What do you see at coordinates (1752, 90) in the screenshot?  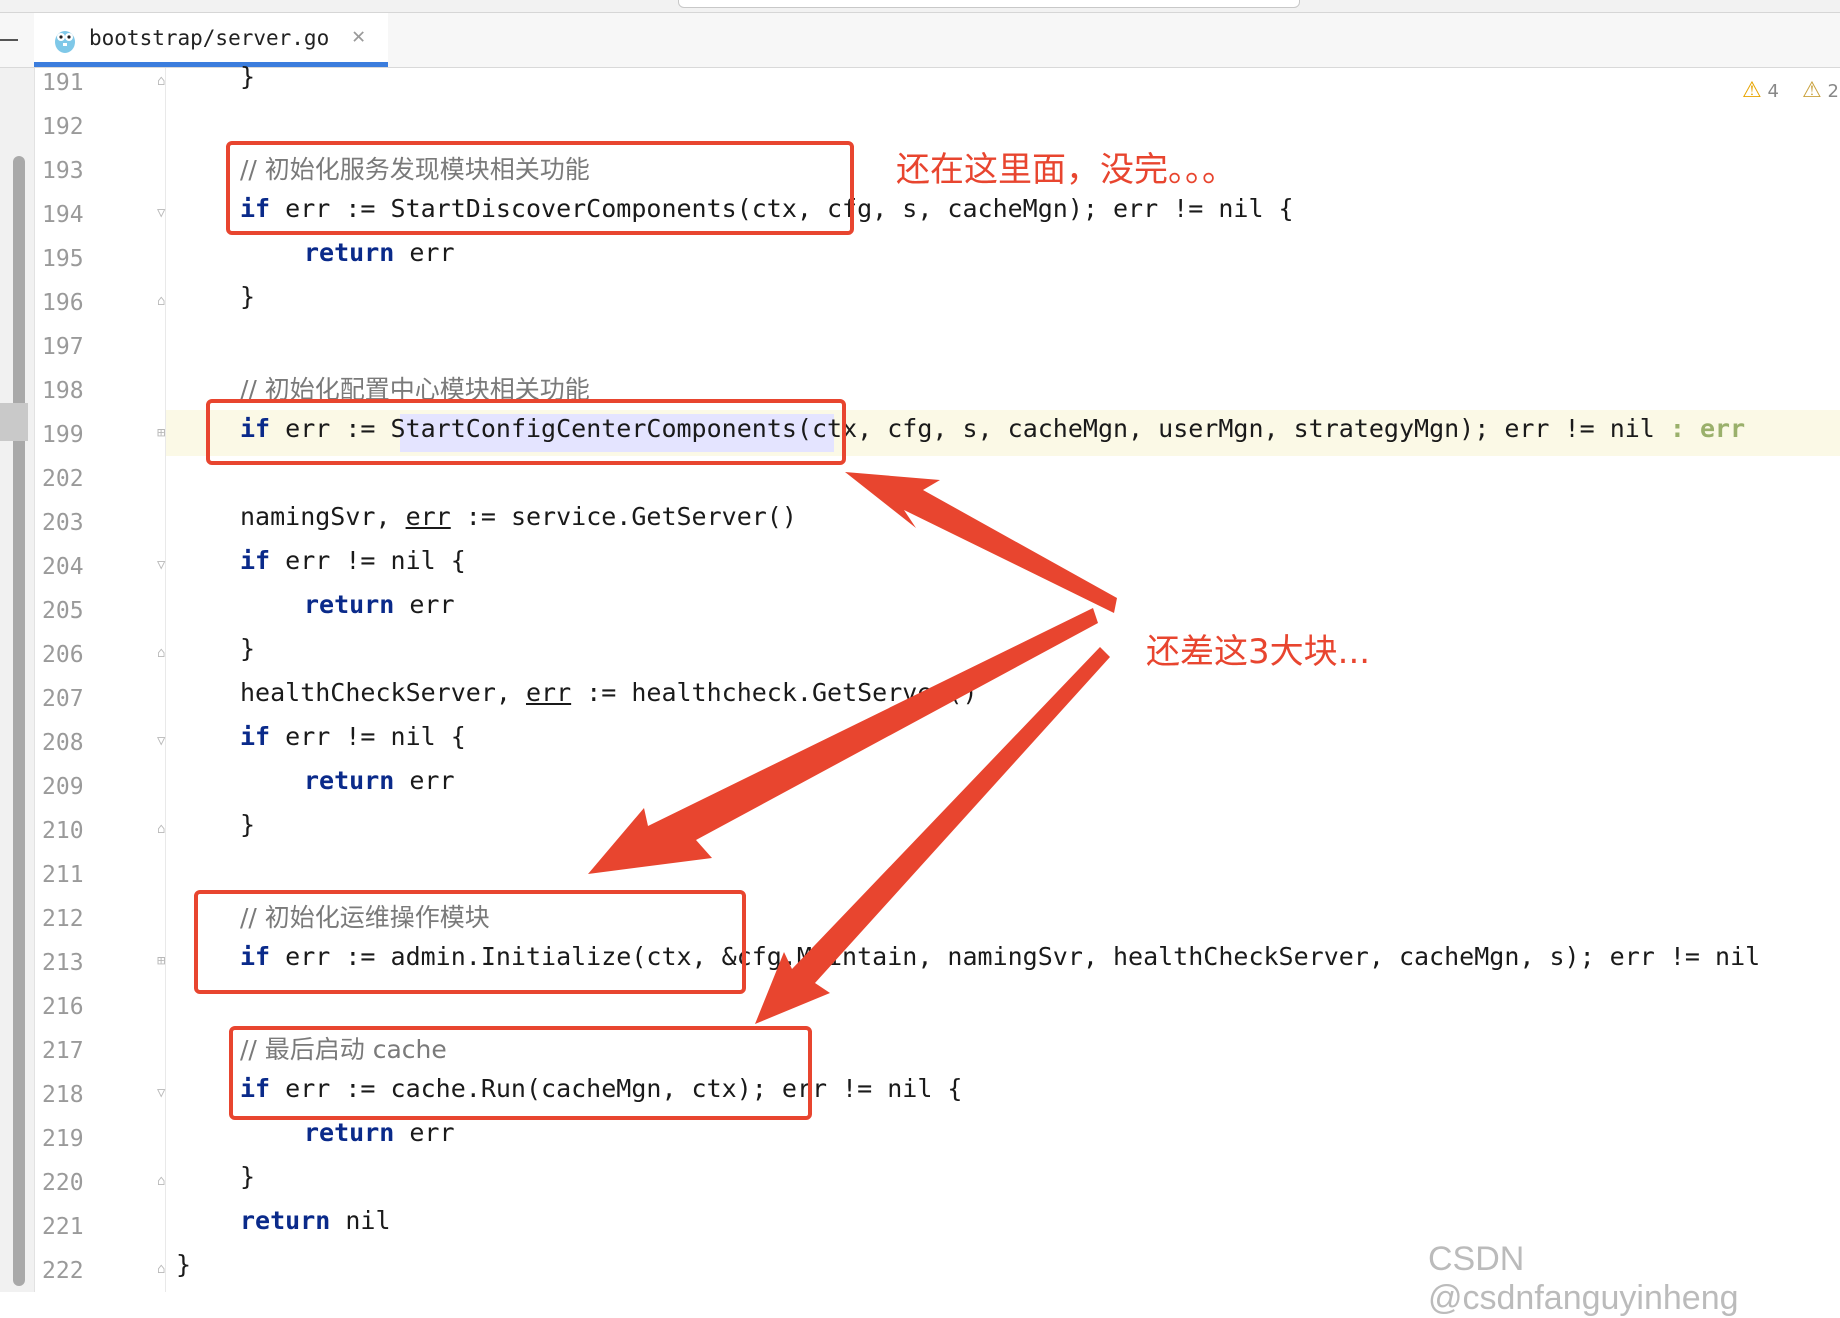 I see `warning-icon: ⚠` at bounding box center [1752, 90].